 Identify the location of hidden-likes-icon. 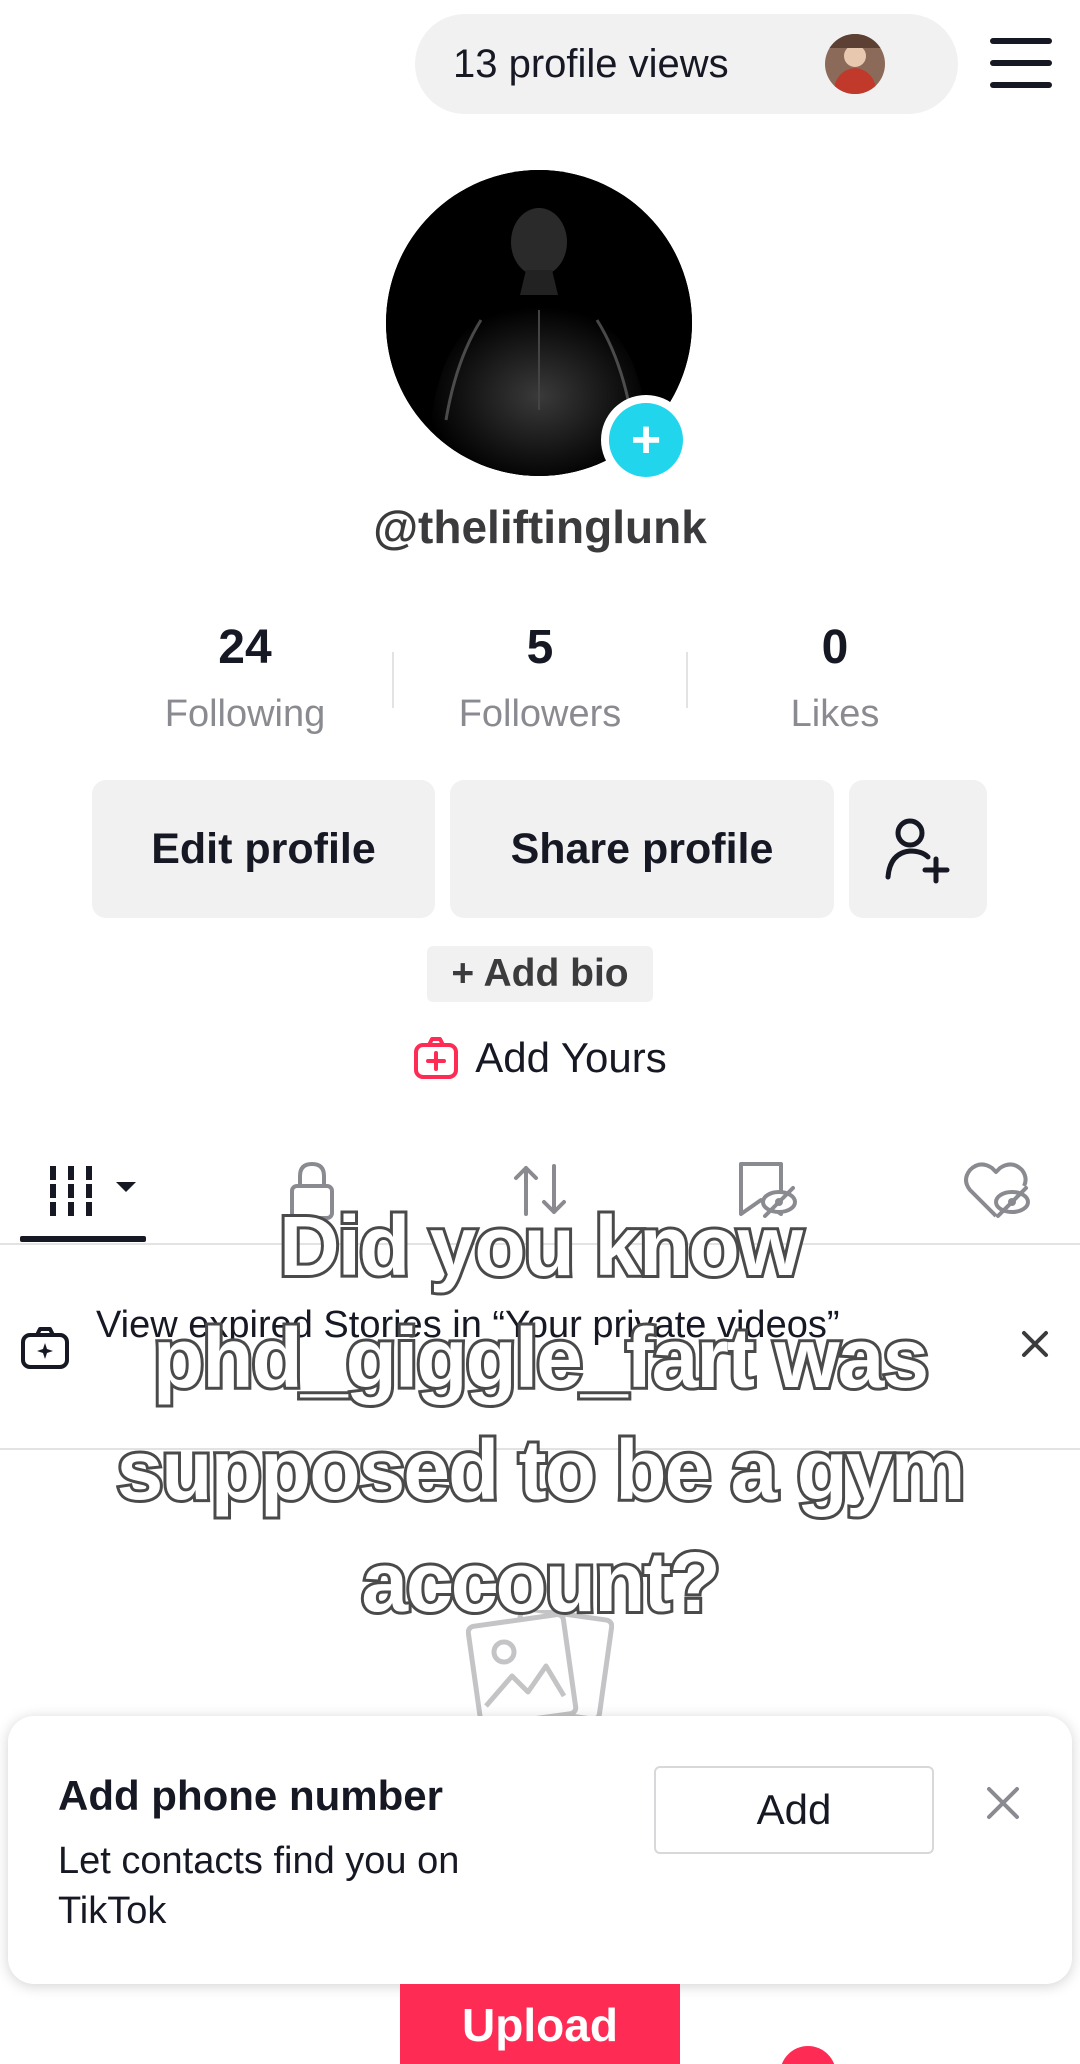
(997, 1190).